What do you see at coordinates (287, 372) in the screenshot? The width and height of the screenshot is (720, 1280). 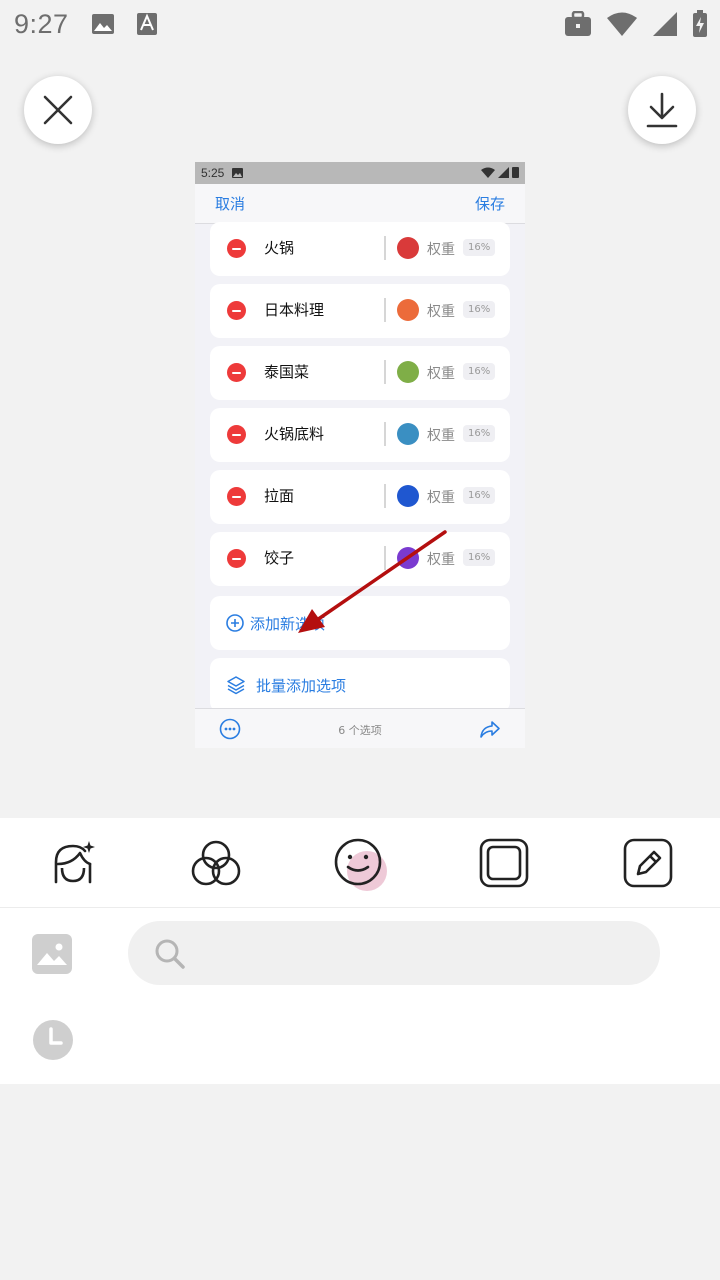 I see `option-name: 泰国菜` at bounding box center [287, 372].